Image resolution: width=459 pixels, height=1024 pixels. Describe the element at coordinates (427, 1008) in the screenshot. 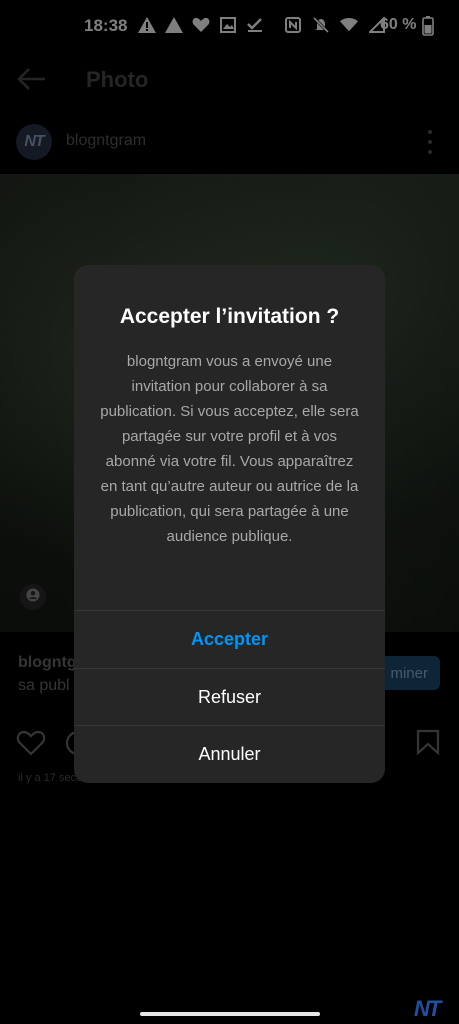

I see `watermark-logo: NT` at that location.